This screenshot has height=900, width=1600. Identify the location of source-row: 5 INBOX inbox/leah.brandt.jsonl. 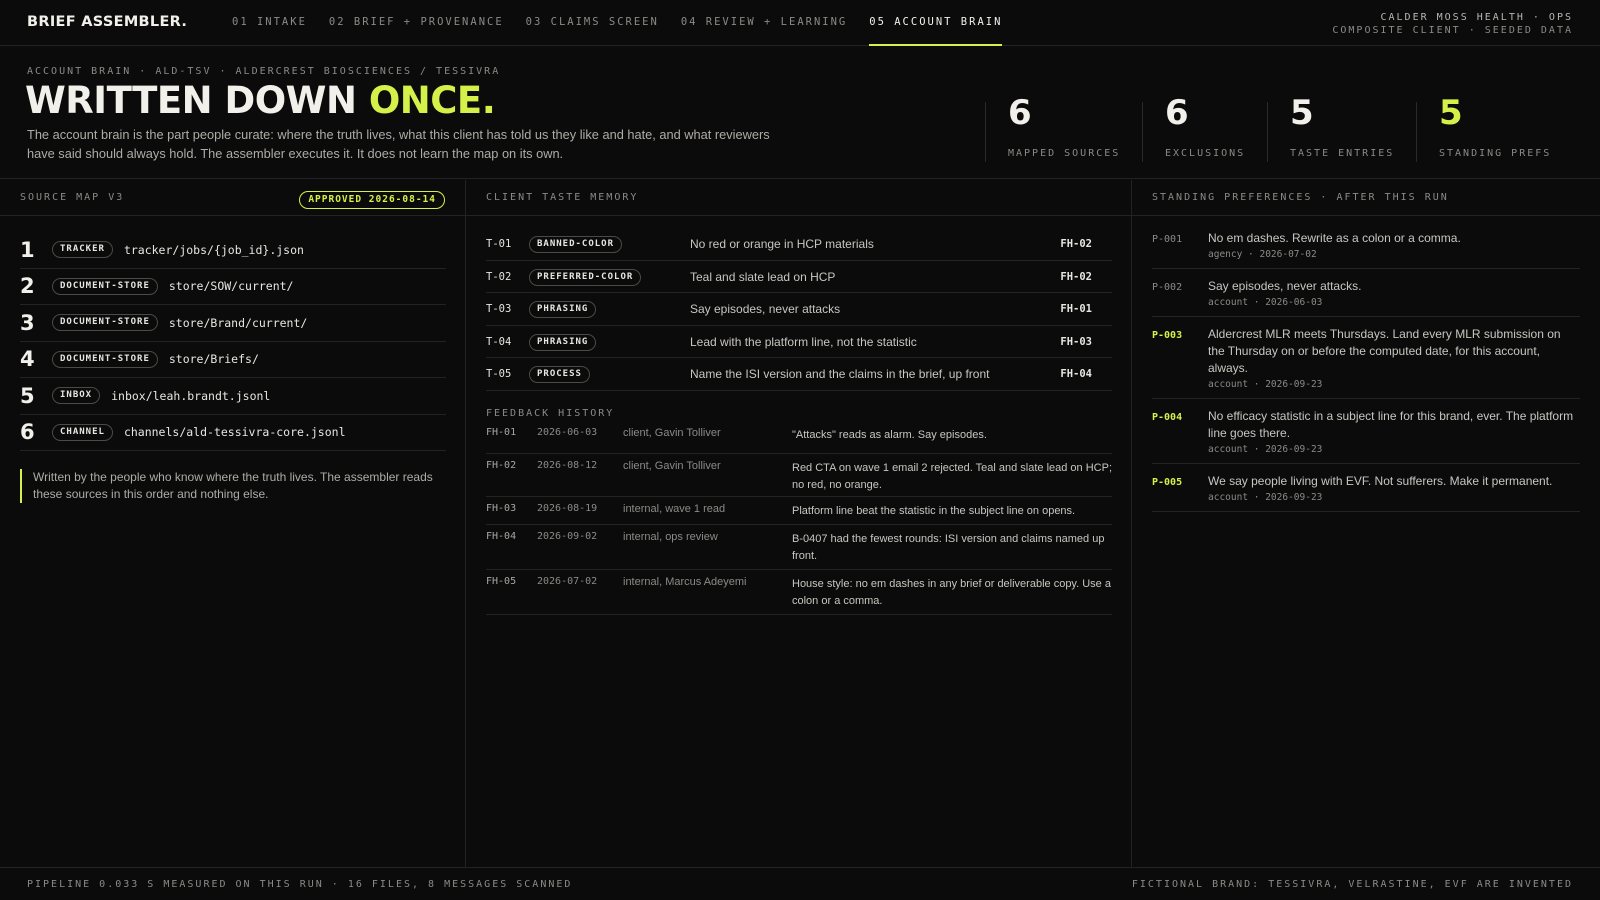
(233, 396).